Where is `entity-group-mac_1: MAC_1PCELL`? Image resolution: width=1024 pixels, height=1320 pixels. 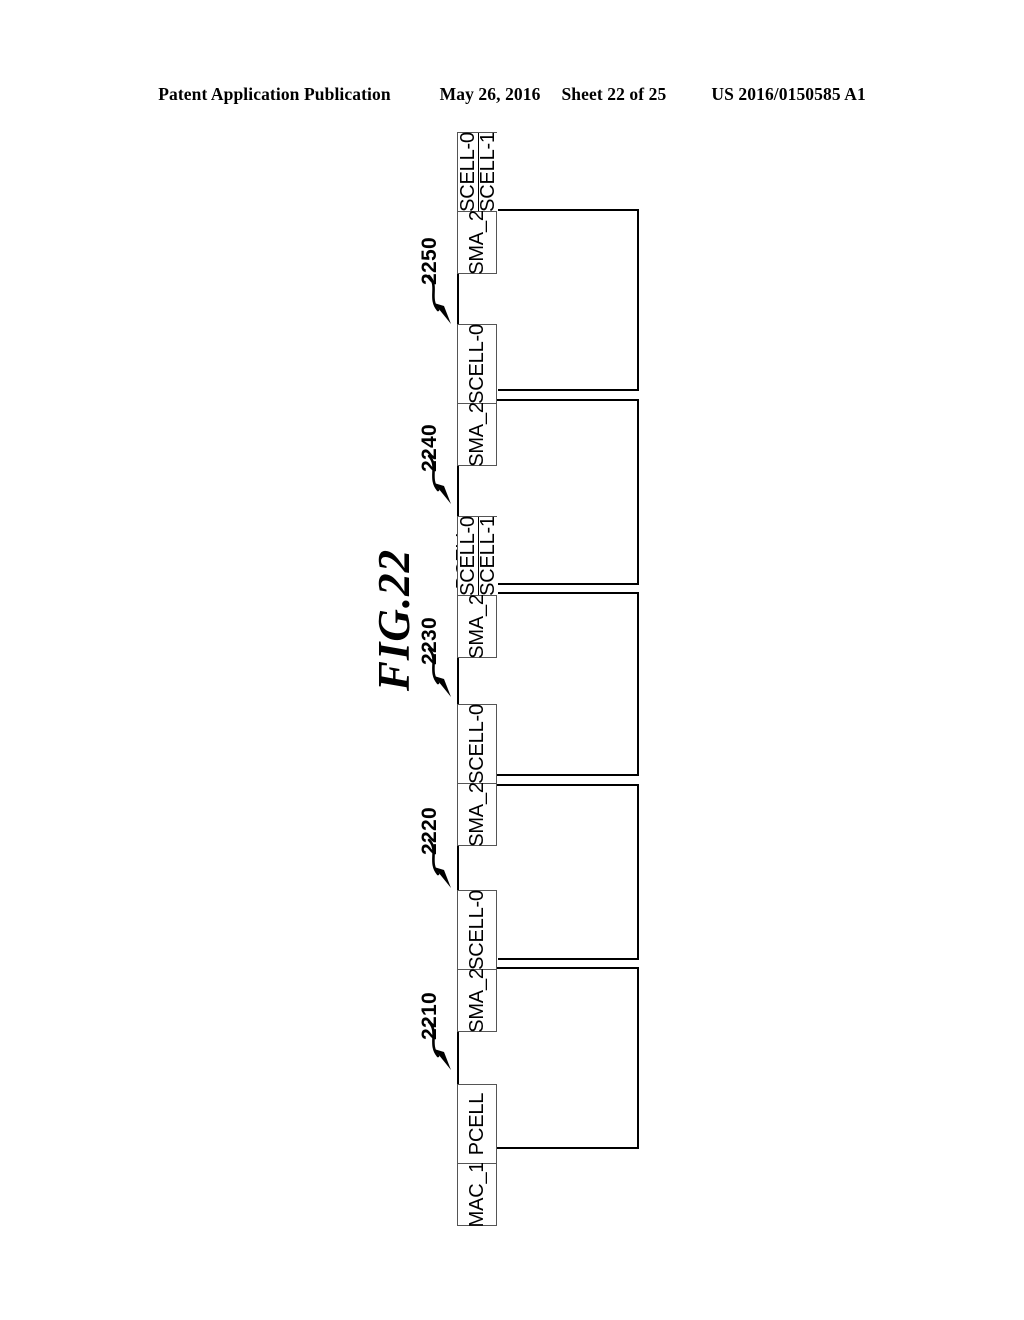 entity-group-mac_1: MAC_1PCELL is located at coordinates (477, 1155).